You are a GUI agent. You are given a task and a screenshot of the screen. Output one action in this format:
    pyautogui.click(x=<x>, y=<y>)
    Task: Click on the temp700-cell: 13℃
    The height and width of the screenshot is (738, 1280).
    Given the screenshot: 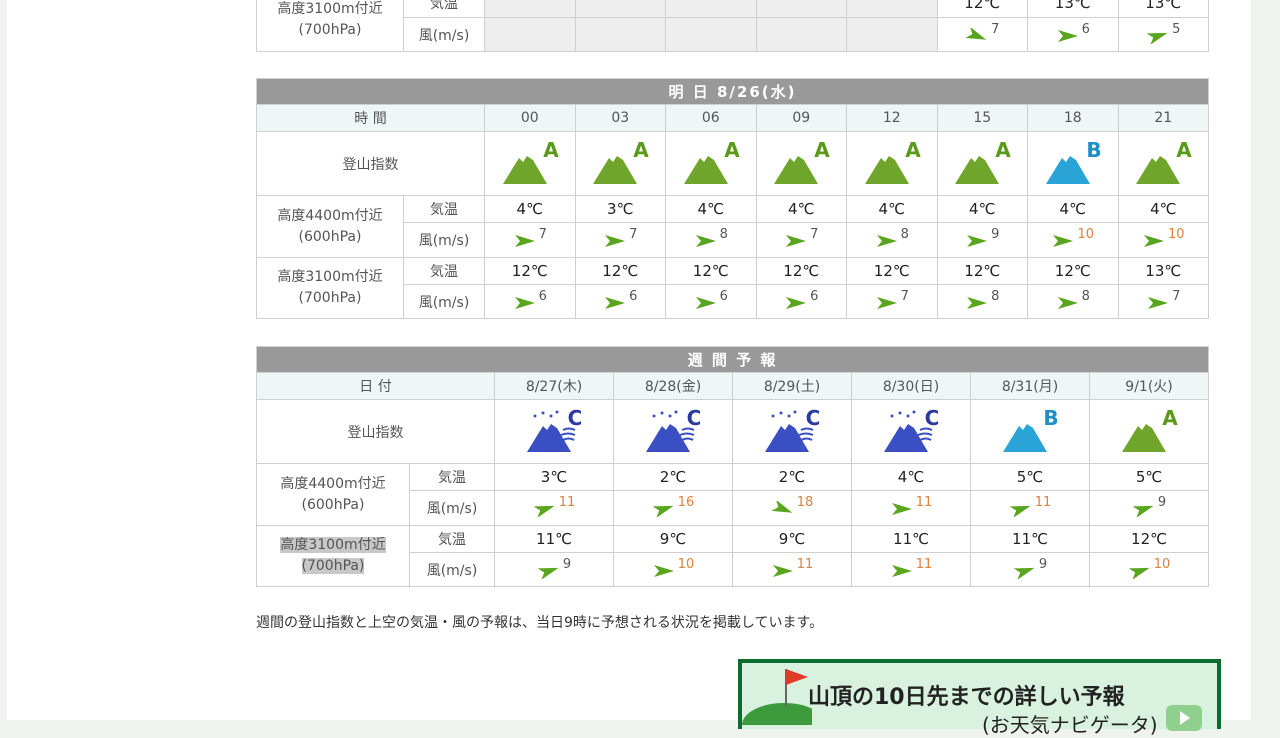 What is the action you would take?
    pyautogui.click(x=1163, y=271)
    